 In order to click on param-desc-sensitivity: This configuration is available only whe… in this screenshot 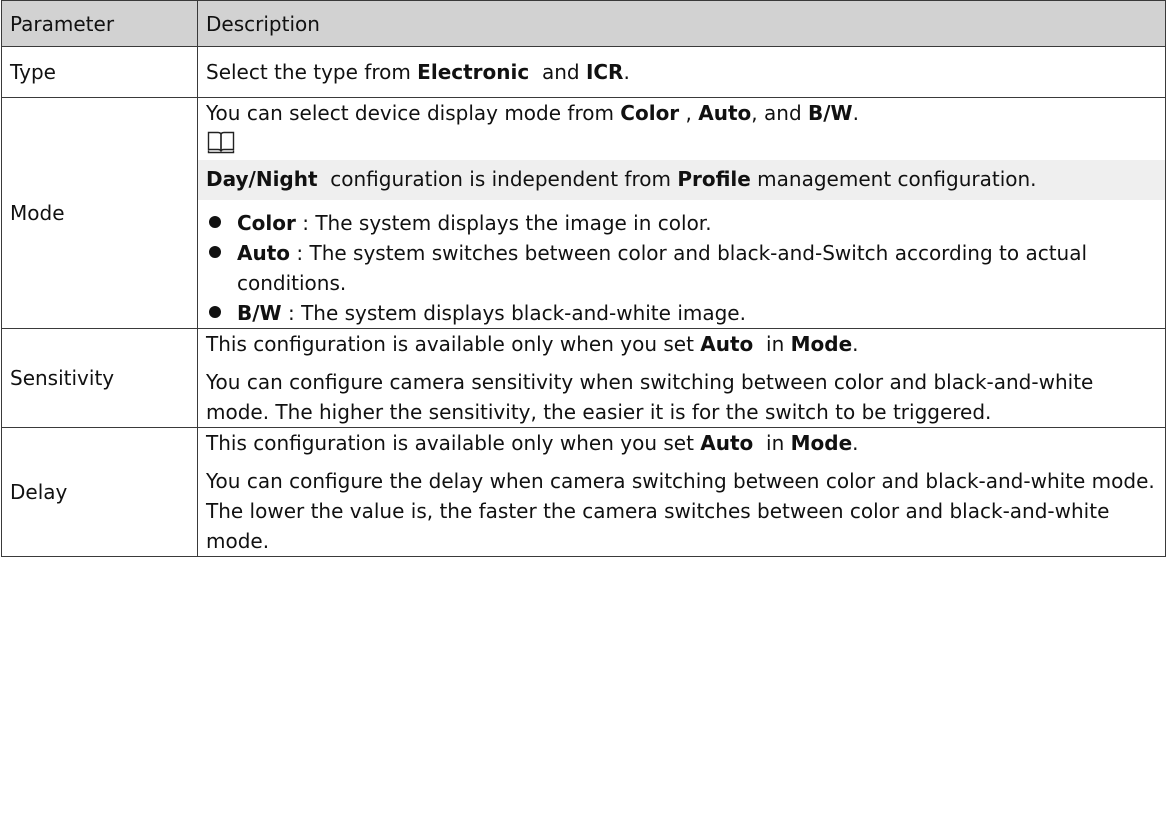, I will do `click(681, 378)`.